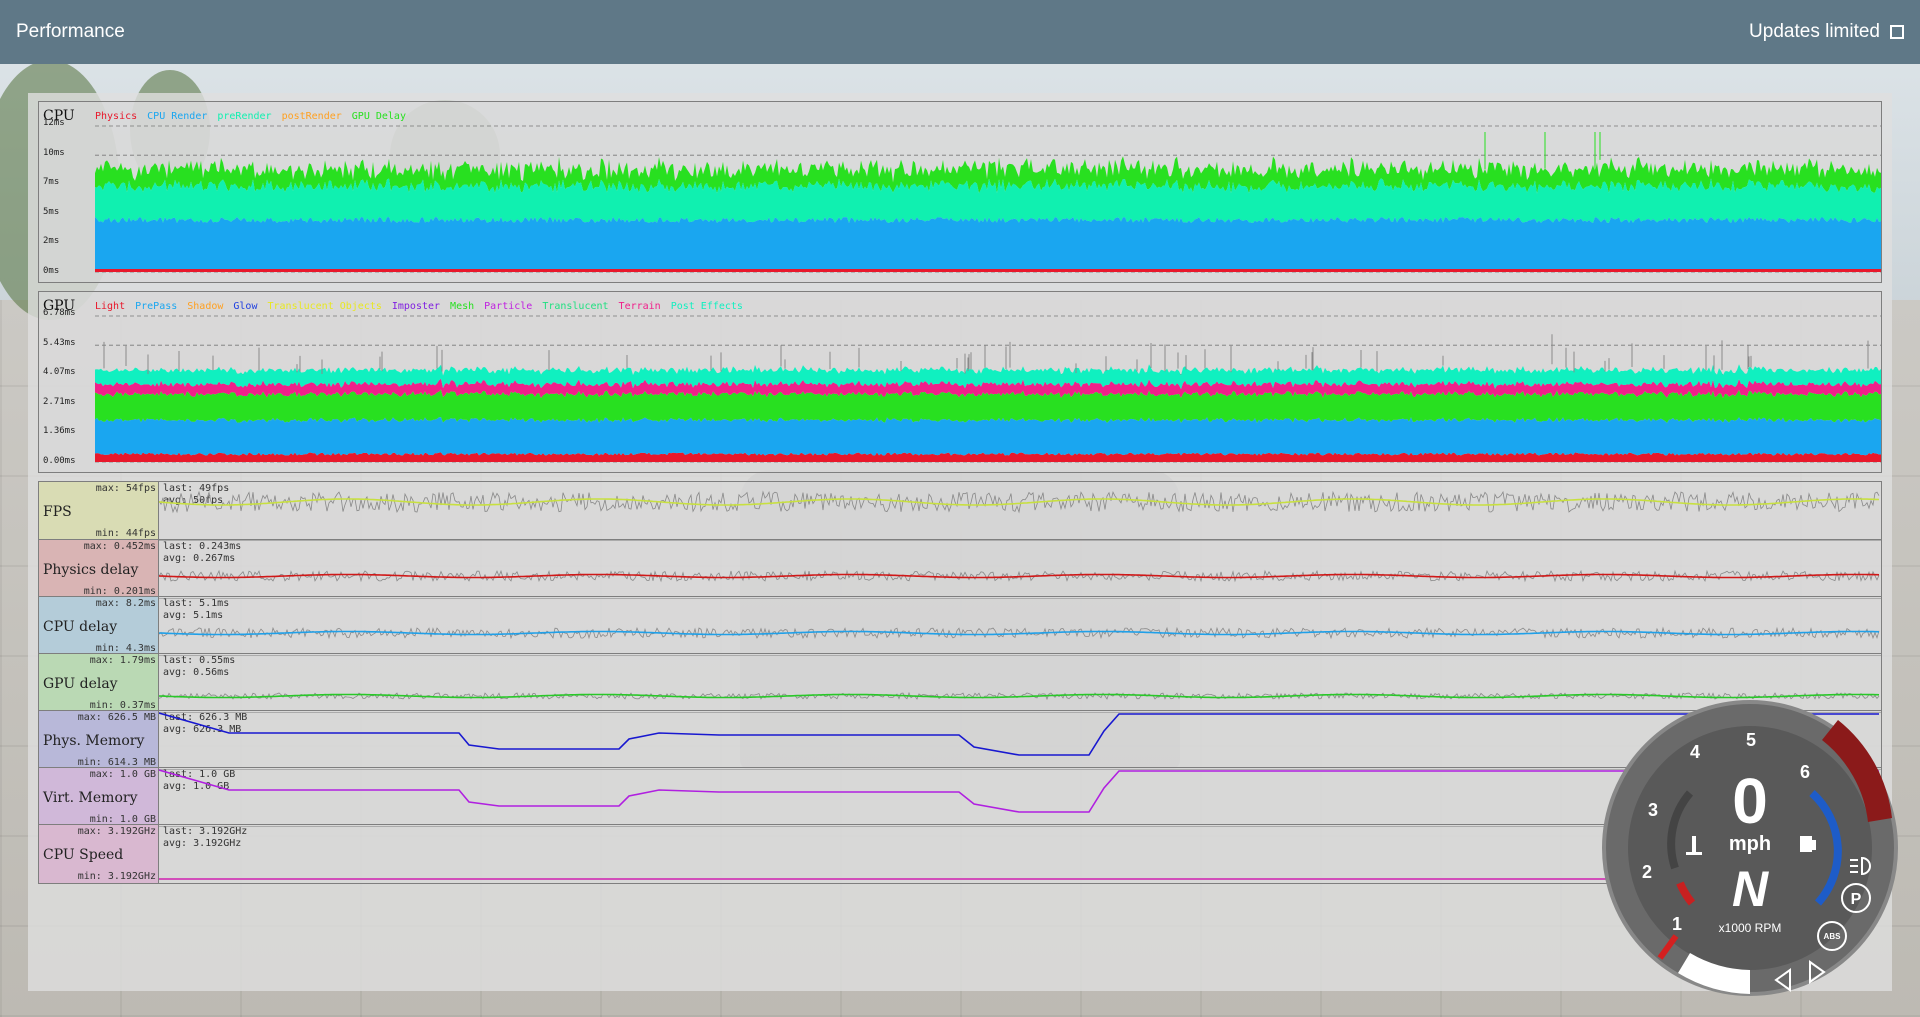 This screenshot has width=1920, height=1017. What do you see at coordinates (706, 306) in the screenshot?
I see `gpu-legend-item: Post Effects` at bounding box center [706, 306].